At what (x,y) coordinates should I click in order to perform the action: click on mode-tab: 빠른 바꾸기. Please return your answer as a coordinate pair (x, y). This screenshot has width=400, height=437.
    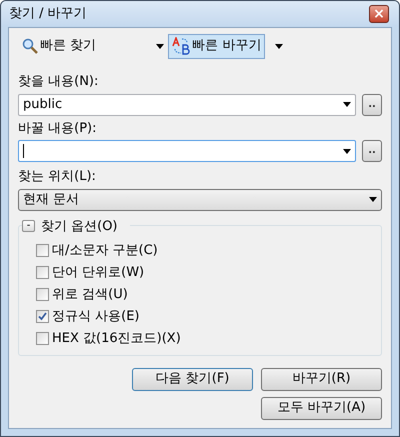
    Looking at the image, I should click on (217, 46).